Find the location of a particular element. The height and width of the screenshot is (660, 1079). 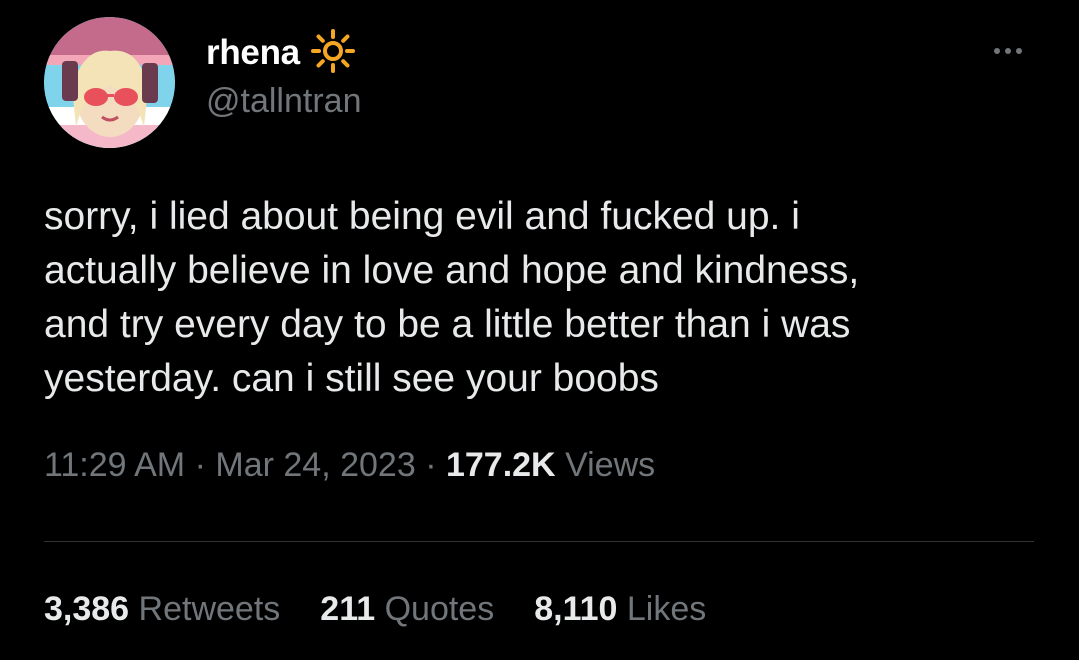

divider is located at coordinates (539, 541).